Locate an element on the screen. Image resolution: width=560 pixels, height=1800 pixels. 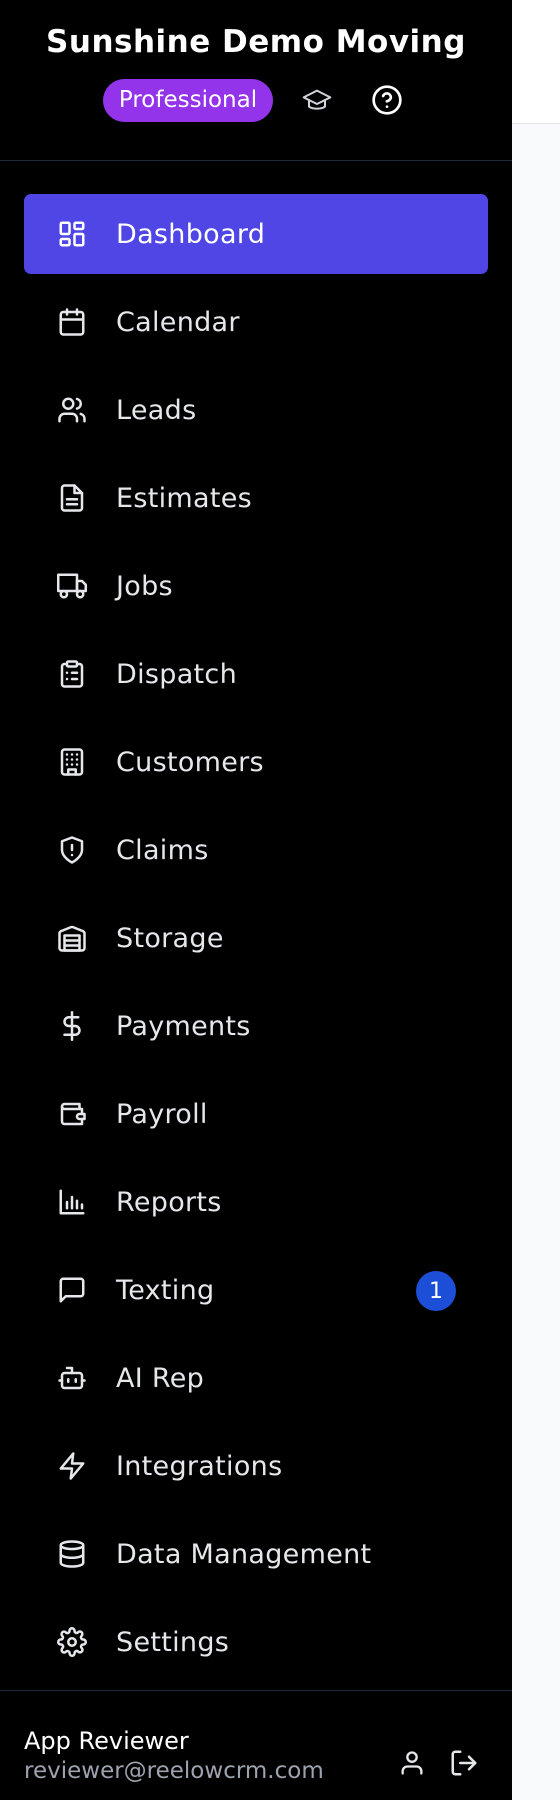
company-name: Sunshine Demo Moving is located at coordinates (256, 42).